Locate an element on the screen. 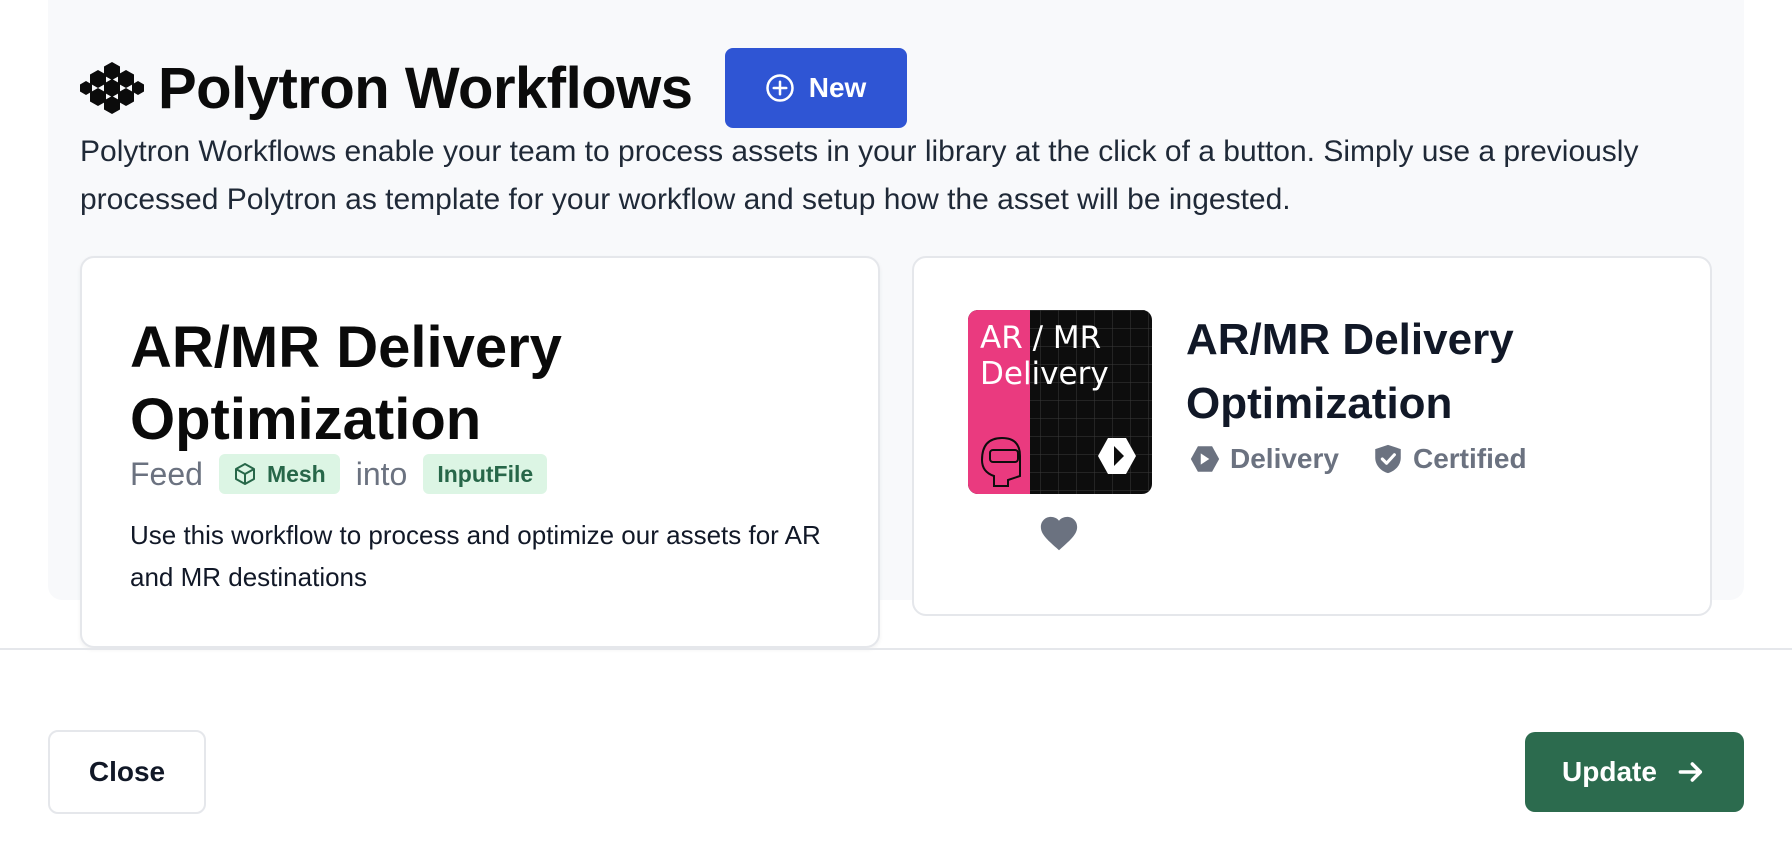 This screenshot has height=862, width=1792. hexagon-cluster-icon is located at coordinates (112, 88).